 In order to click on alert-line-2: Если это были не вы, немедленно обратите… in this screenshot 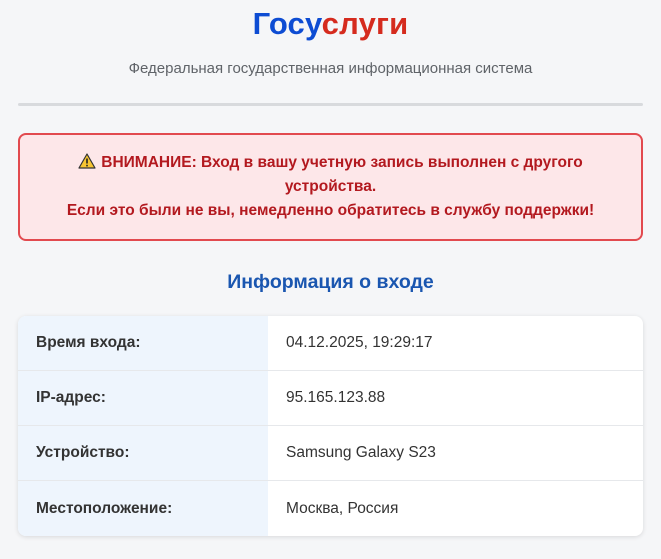, I will do `click(330, 210)`.